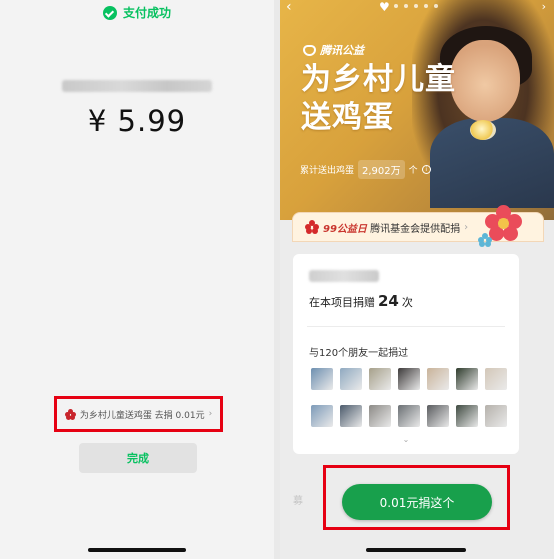 Image resolution: width=554 pixels, height=559 pixels. Describe the element at coordinates (415, 229) in the screenshot. I see `partner-desc: 腾讯基金会提供配捐` at that location.